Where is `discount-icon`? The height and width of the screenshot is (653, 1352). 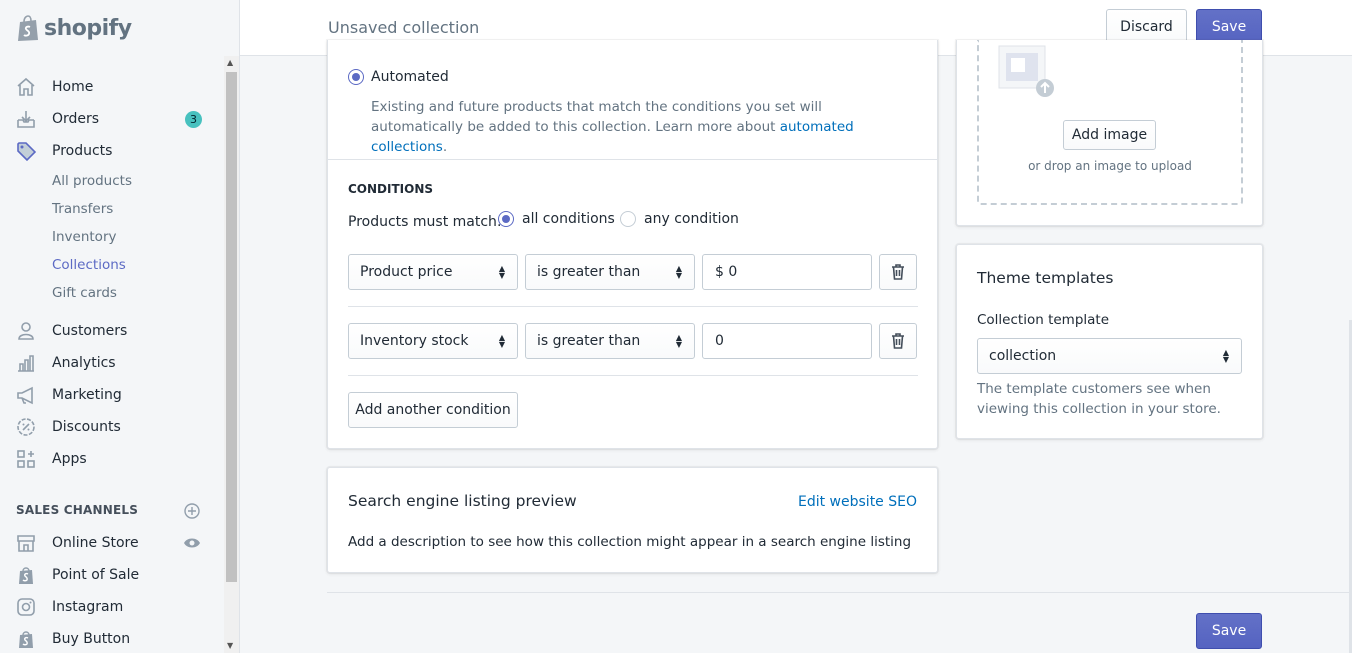 discount-icon is located at coordinates (26, 427).